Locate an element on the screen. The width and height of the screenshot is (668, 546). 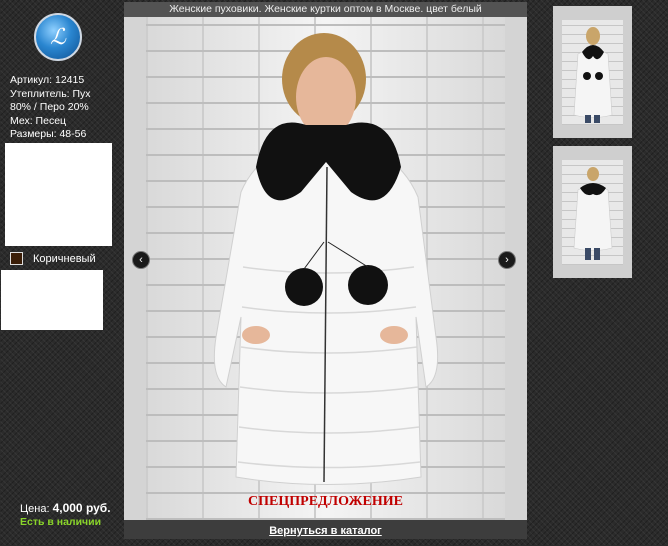
price: Цена: 4,000 руб. is located at coordinates (65, 508).